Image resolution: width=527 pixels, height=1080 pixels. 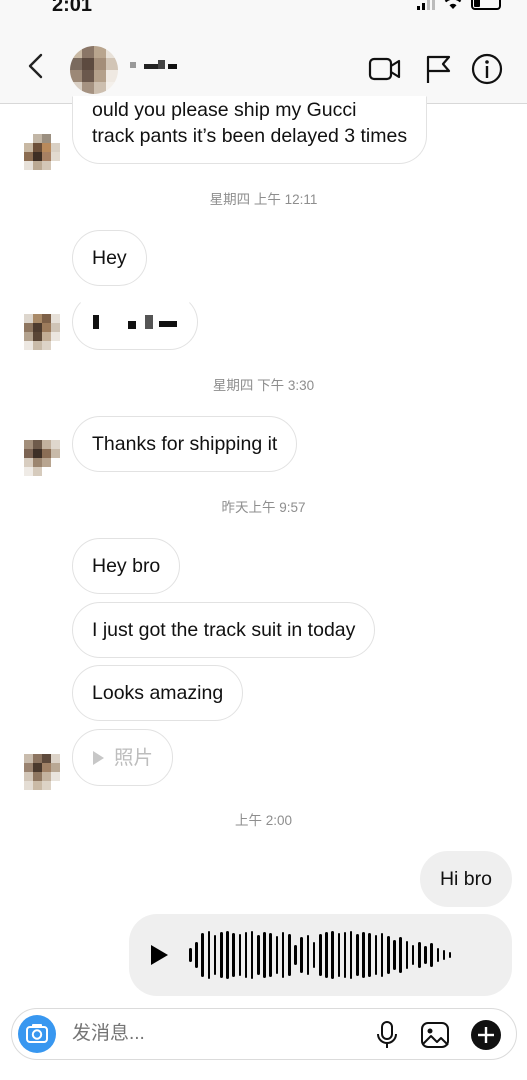 I want to click on message-input, so click(x=212, y=1034).